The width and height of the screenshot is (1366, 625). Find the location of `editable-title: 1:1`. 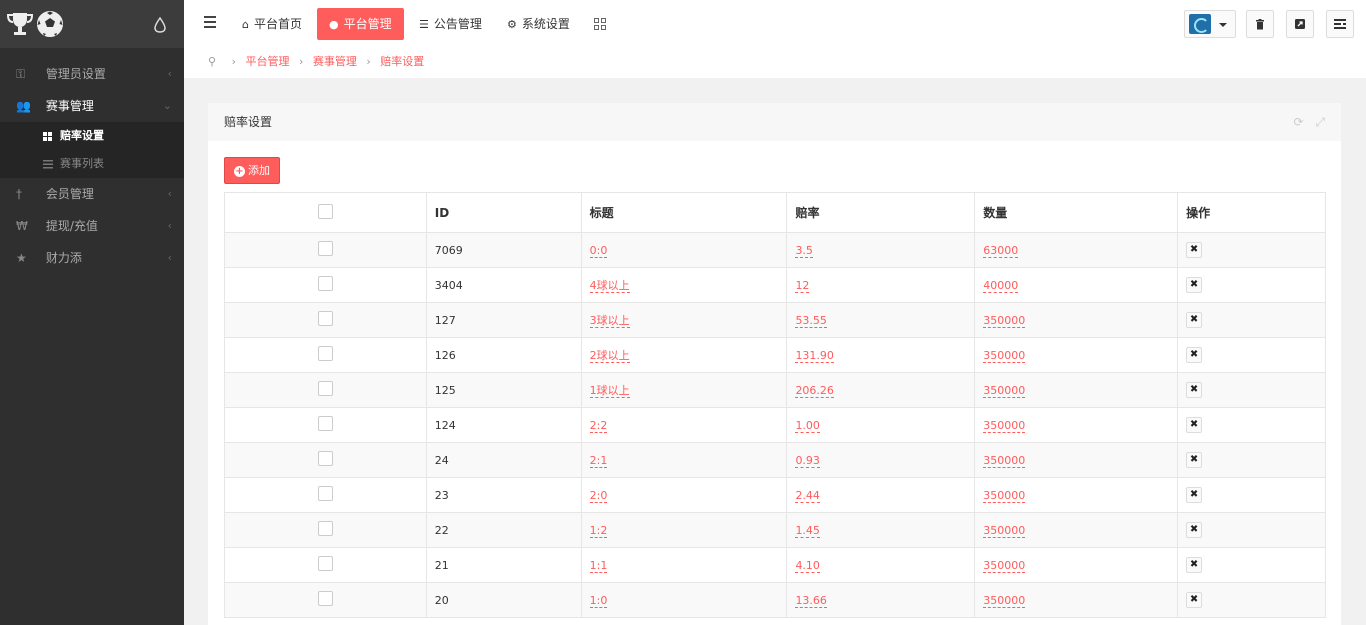

editable-title: 1:1 is located at coordinates (598, 565).